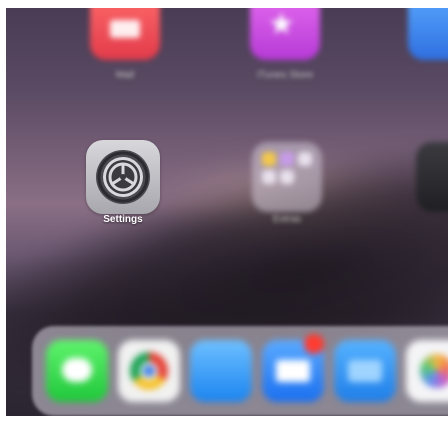  I want to click on blue-app-icon, so click(428, 34).